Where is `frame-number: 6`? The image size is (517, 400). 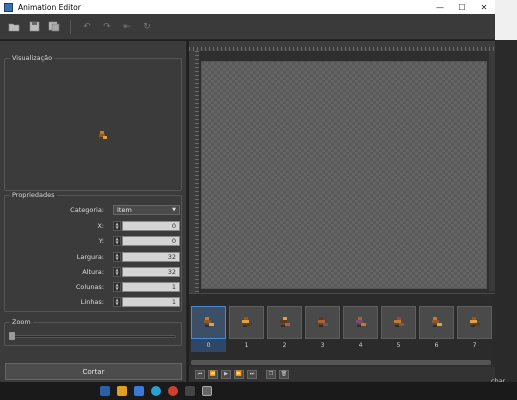
frame-number: 6 is located at coordinates (436, 345).